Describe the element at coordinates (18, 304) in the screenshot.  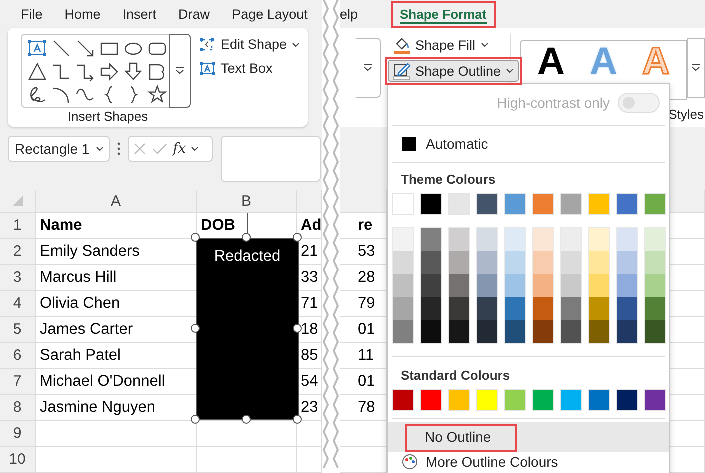
I see `row-header: 4` at that location.